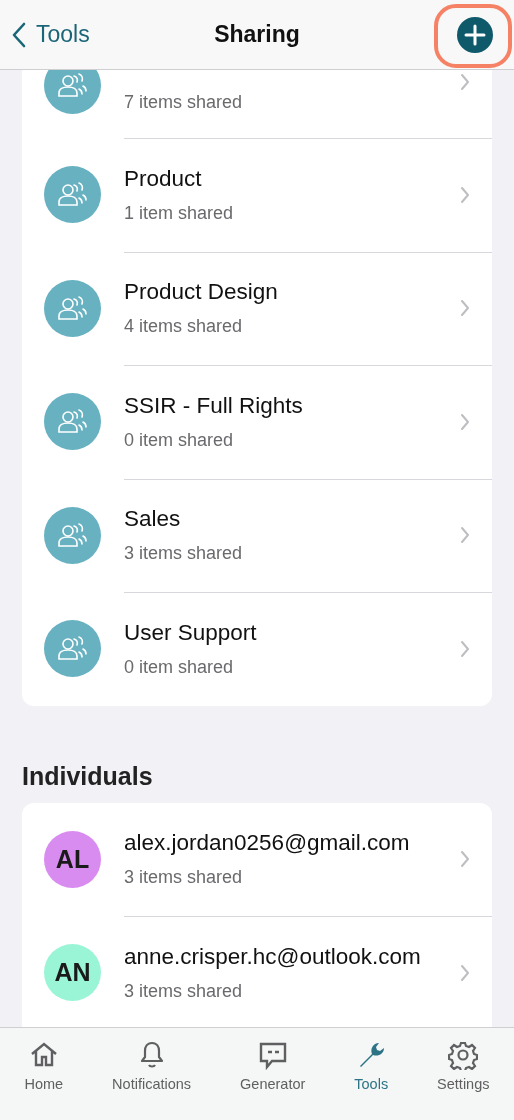 The image size is (514, 1120). What do you see at coordinates (88, 776) in the screenshot?
I see `section-heading: Individuals` at bounding box center [88, 776].